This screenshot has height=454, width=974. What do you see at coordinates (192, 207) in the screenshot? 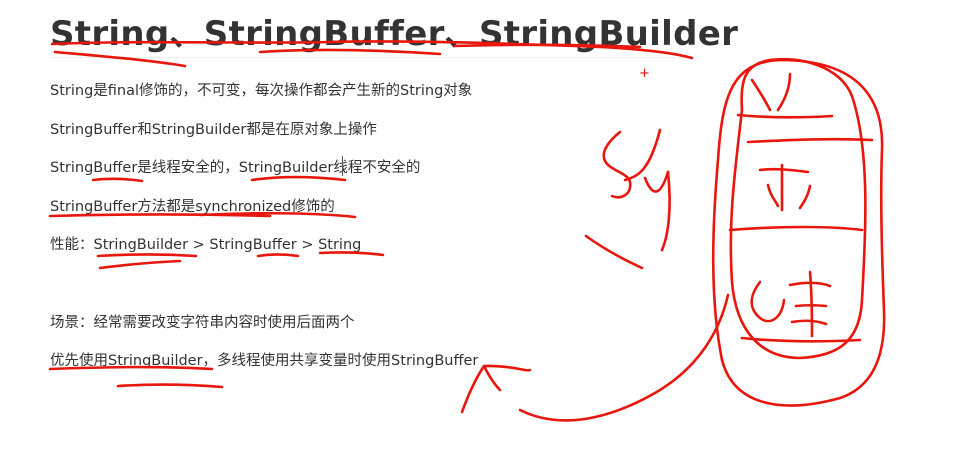
I see `line-synchronized: StringBuffer方法都是synchronized修饰的` at bounding box center [192, 207].